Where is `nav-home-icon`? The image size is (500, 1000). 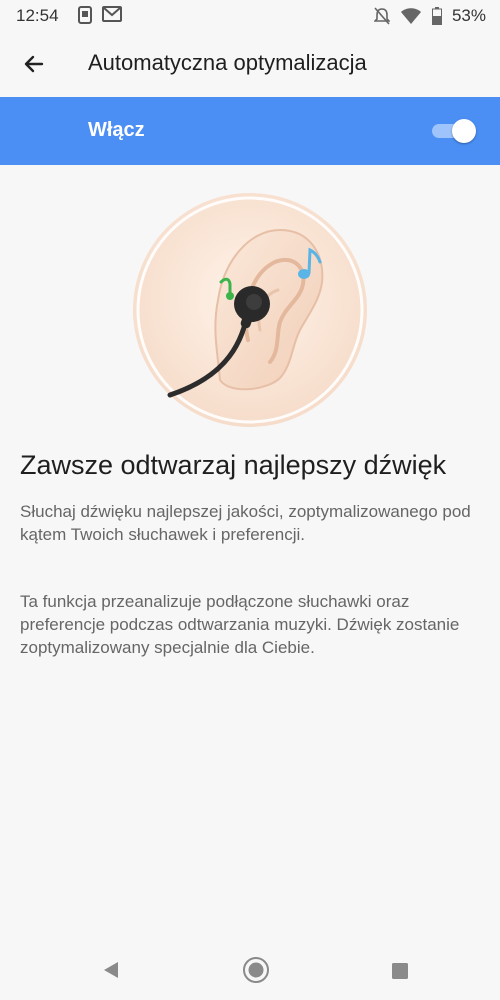 nav-home-icon is located at coordinates (256, 970).